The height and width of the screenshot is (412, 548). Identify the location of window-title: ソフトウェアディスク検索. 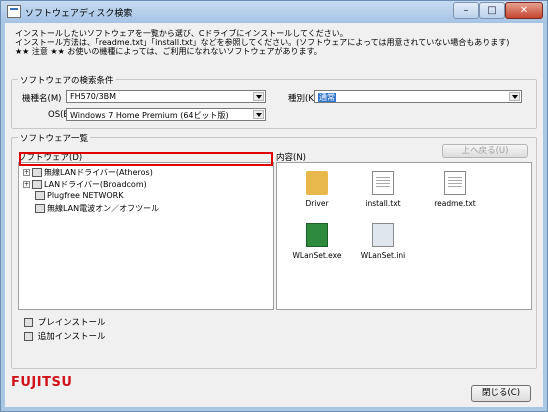
(79, 14).